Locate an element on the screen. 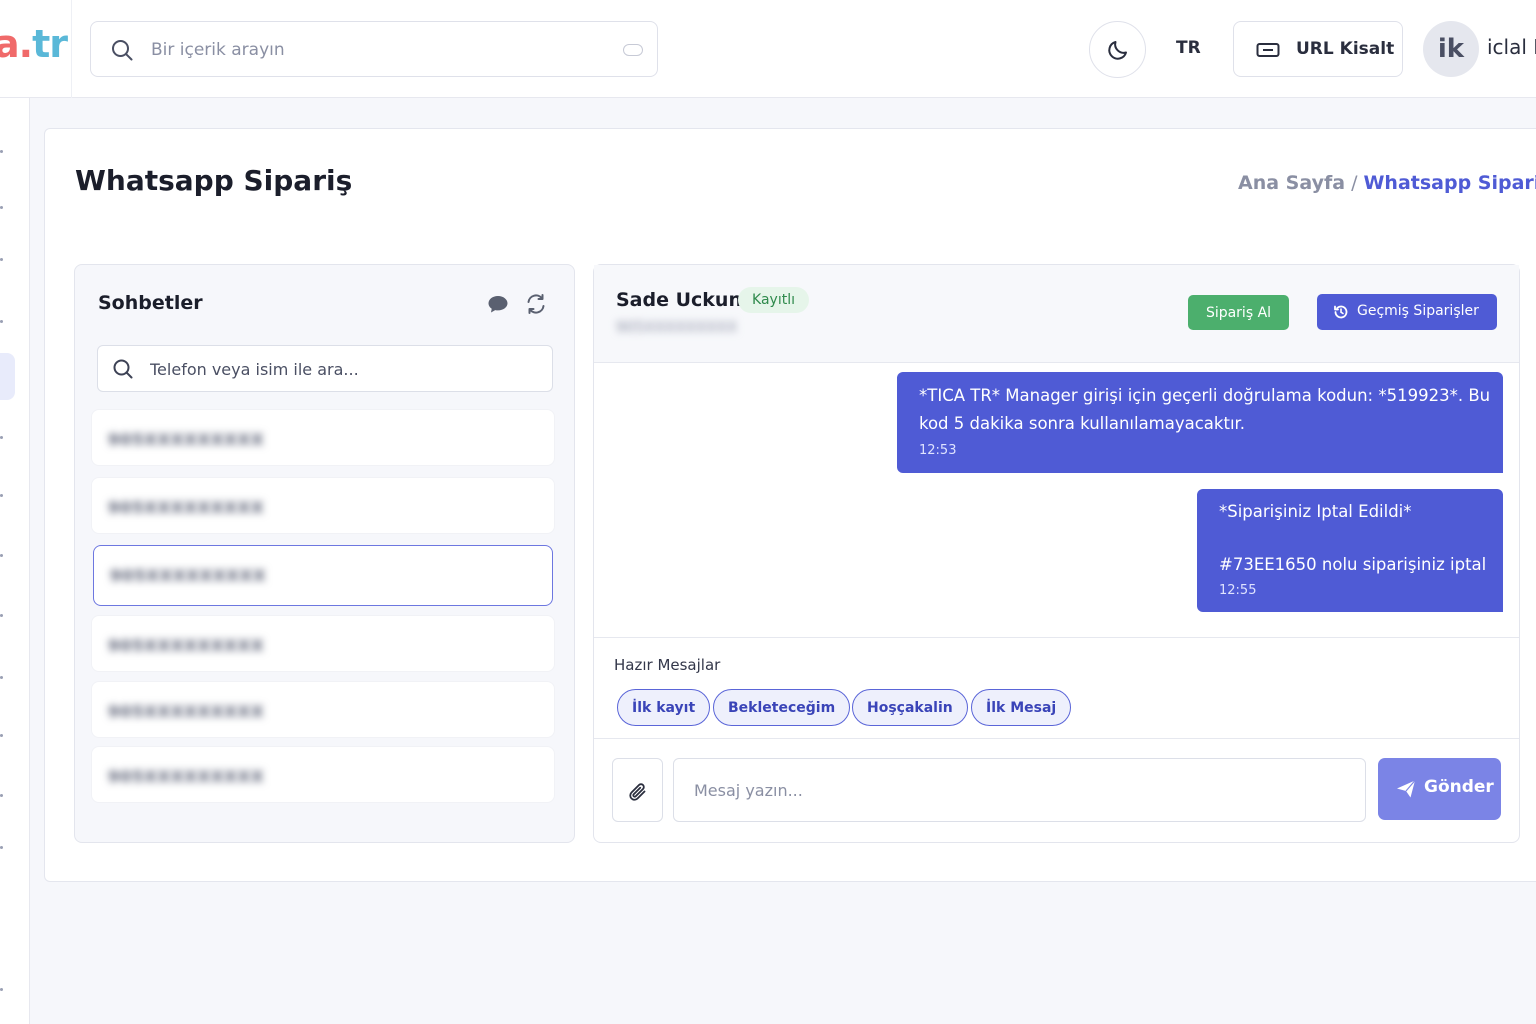 Image resolution: width=1536 pixels, height=1024 pixels. topbar: a.tr TR URL Kisalt ik iclal K is located at coordinates (768, 49).